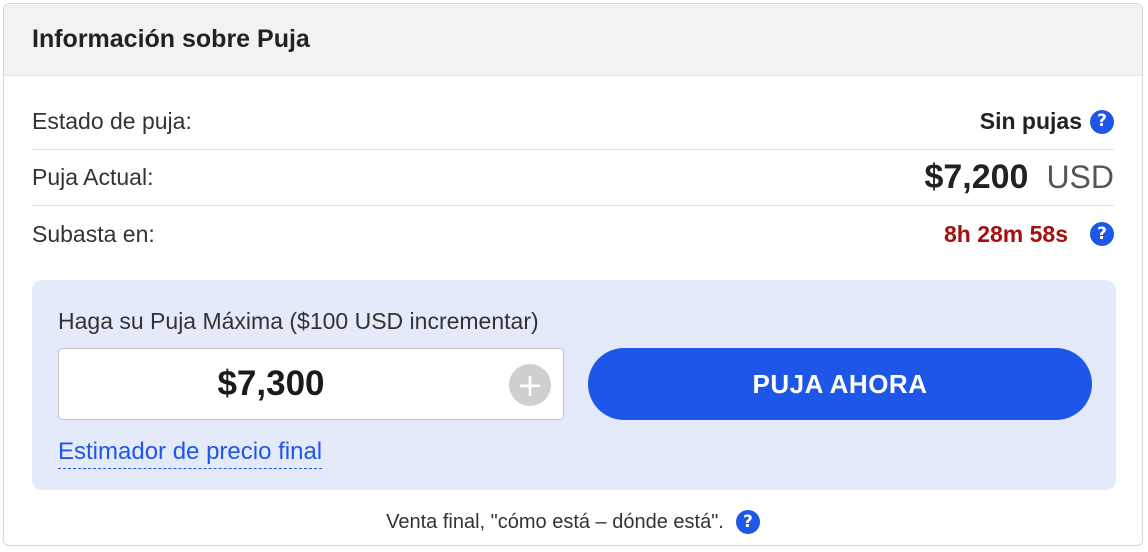 The height and width of the screenshot is (552, 1148). What do you see at coordinates (840, 384) in the screenshot?
I see `bid-now-button: PUJA AHORA` at bounding box center [840, 384].